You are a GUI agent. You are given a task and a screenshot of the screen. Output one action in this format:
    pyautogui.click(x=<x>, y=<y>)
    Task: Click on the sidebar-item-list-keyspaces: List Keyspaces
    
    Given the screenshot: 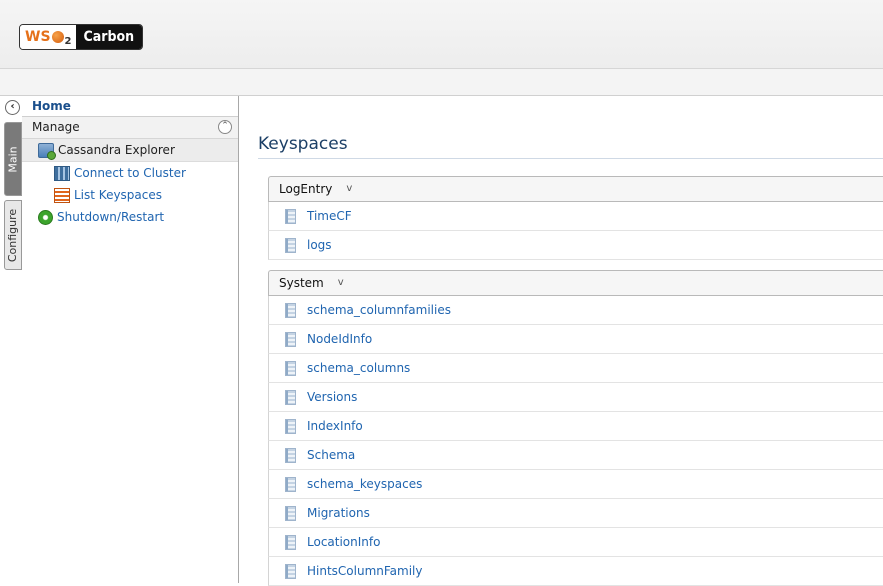 What is the action you would take?
    pyautogui.click(x=130, y=195)
    